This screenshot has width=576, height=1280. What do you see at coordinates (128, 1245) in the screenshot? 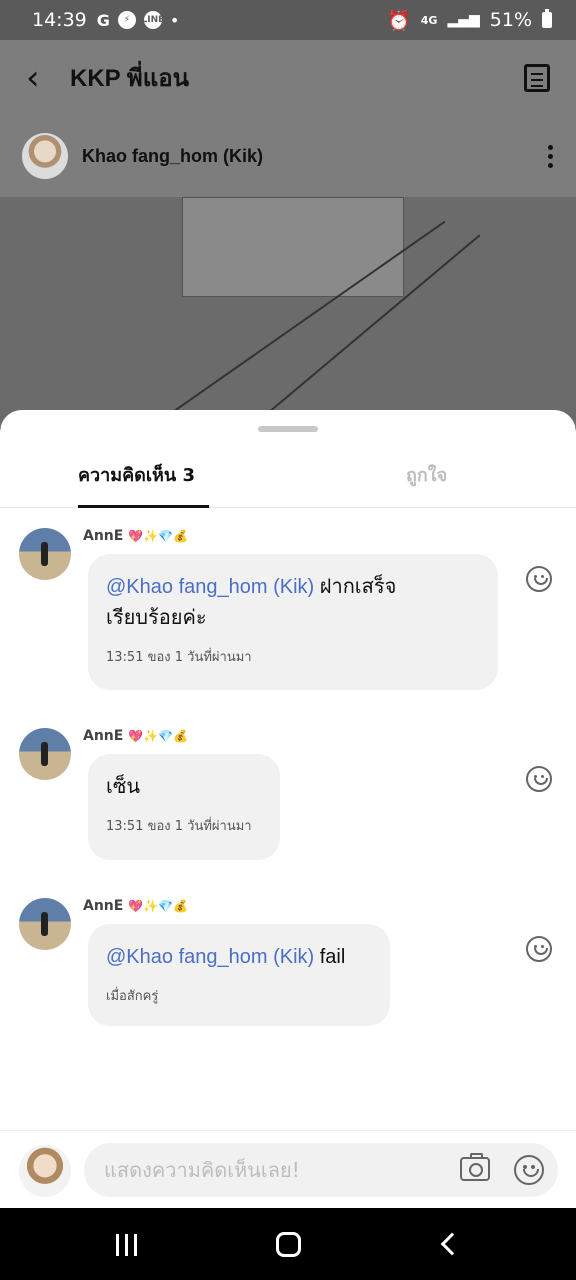
I see `recent-apps-icon` at bounding box center [128, 1245].